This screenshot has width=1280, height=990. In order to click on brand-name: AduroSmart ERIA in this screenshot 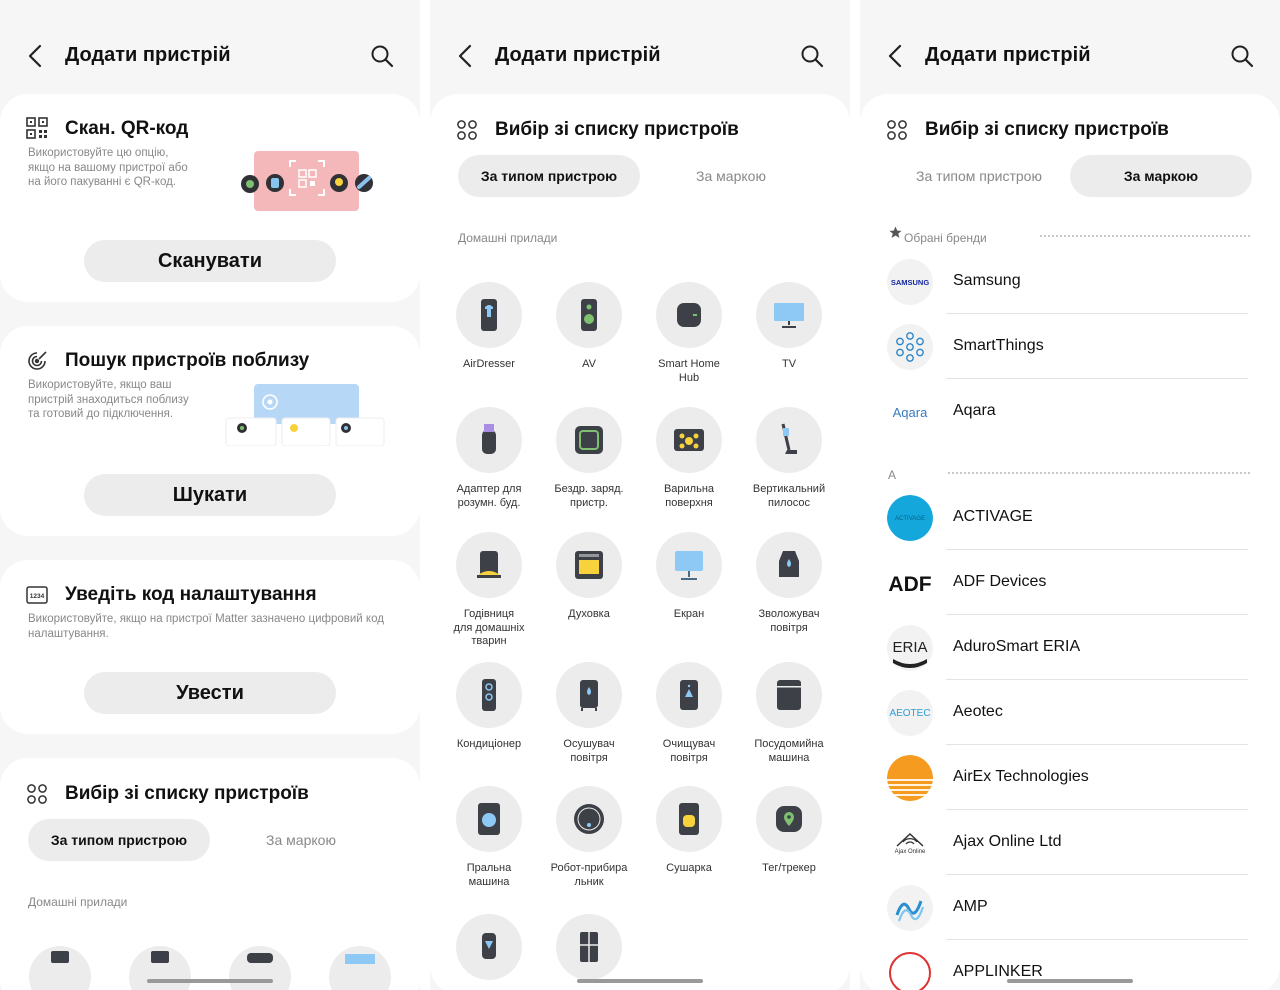, I will do `click(1017, 646)`.